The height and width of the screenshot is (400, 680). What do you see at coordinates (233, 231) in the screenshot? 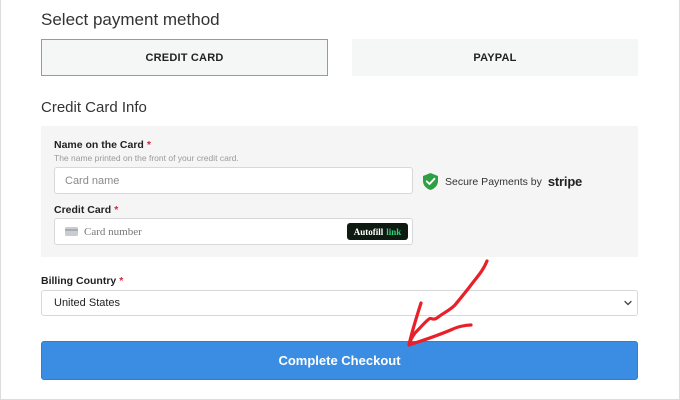
I see `card-number-input: Card number Autofill link` at bounding box center [233, 231].